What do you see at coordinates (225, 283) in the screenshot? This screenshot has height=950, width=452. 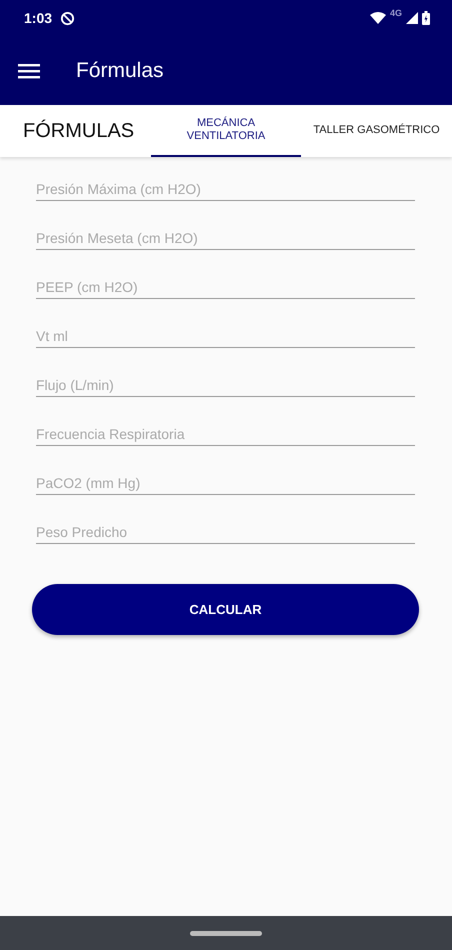 I see `input-field: PEEP (cm H2O)` at bounding box center [225, 283].